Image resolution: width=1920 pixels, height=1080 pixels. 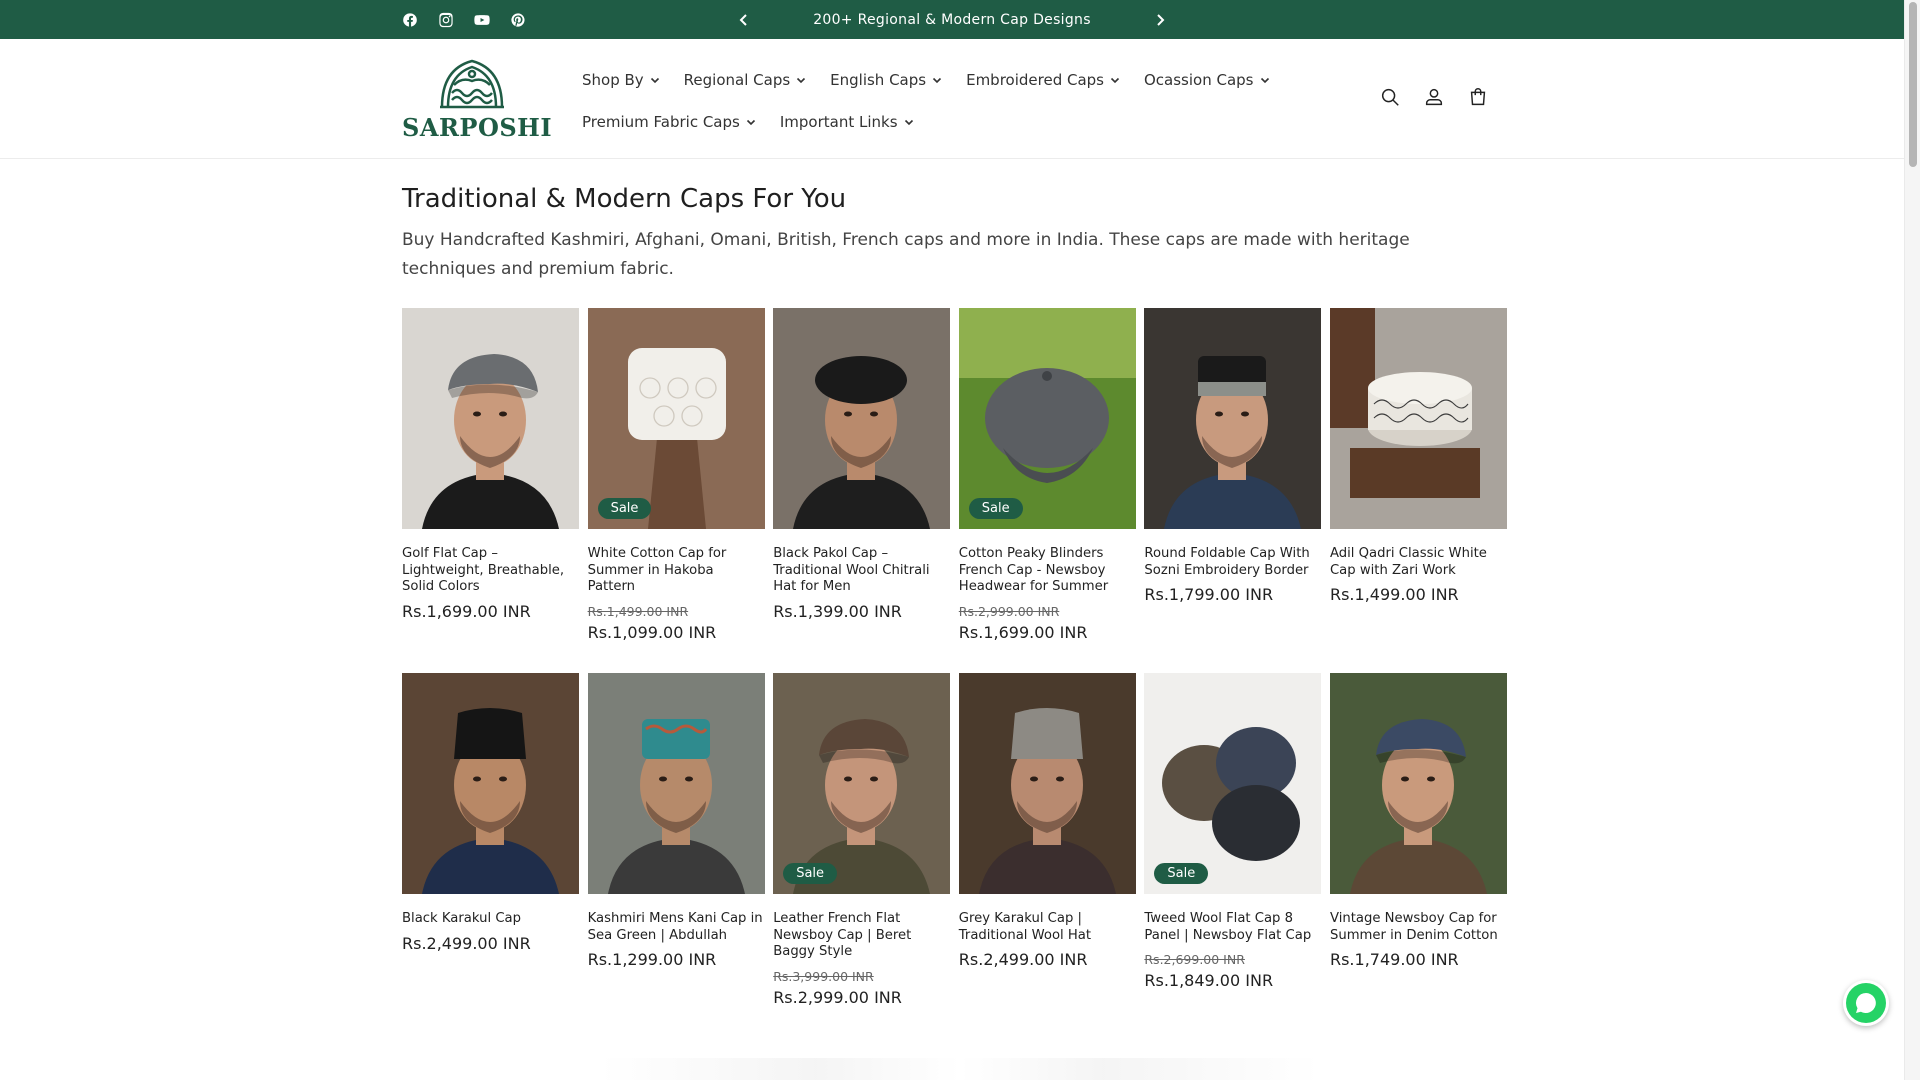 I want to click on collection-title: Traditional & Modern Caps For You, so click(x=624, y=199).